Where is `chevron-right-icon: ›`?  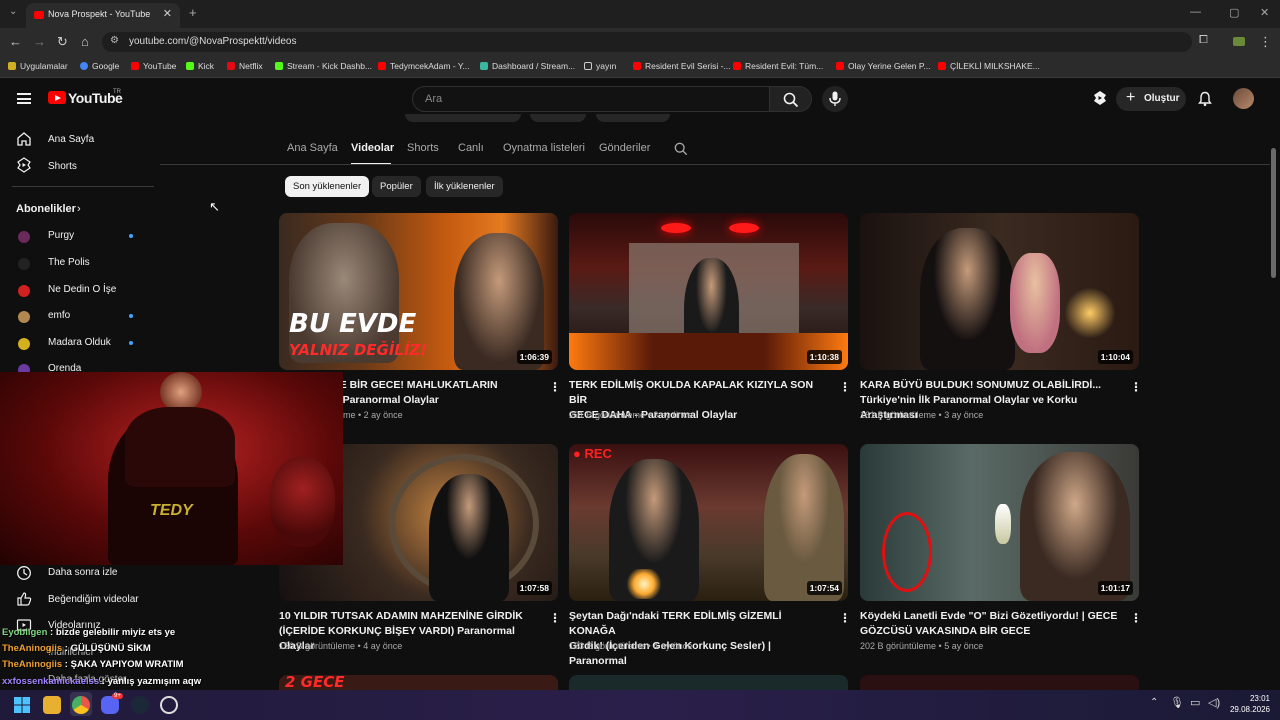 chevron-right-icon: › is located at coordinates (79, 209).